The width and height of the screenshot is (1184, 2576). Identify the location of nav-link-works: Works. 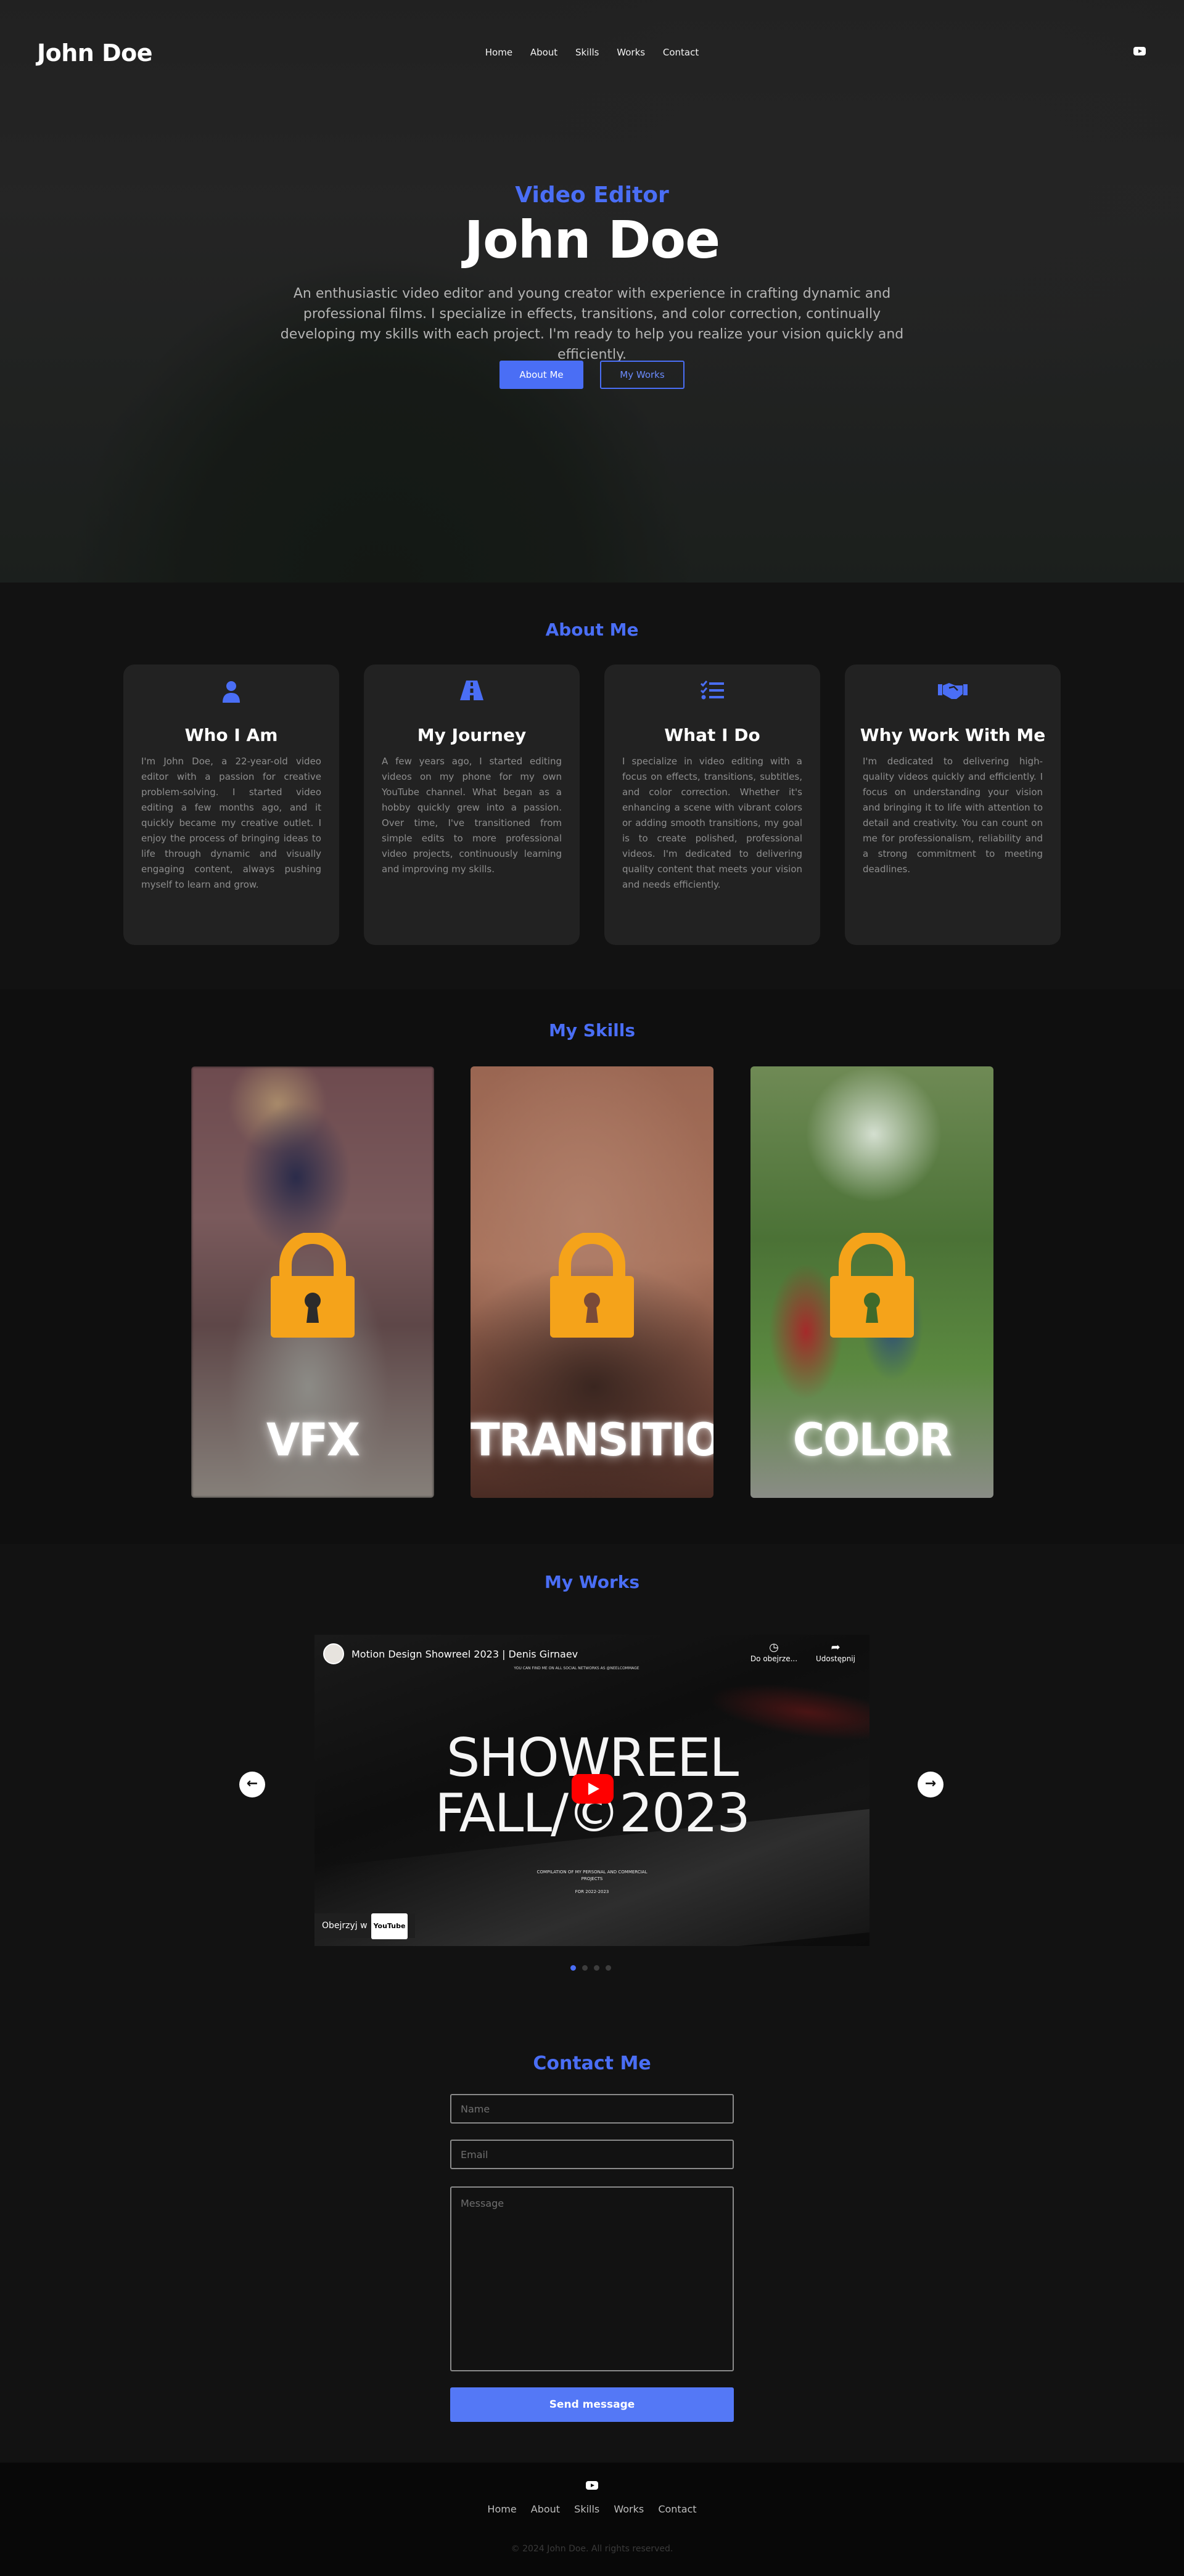
(631, 52).